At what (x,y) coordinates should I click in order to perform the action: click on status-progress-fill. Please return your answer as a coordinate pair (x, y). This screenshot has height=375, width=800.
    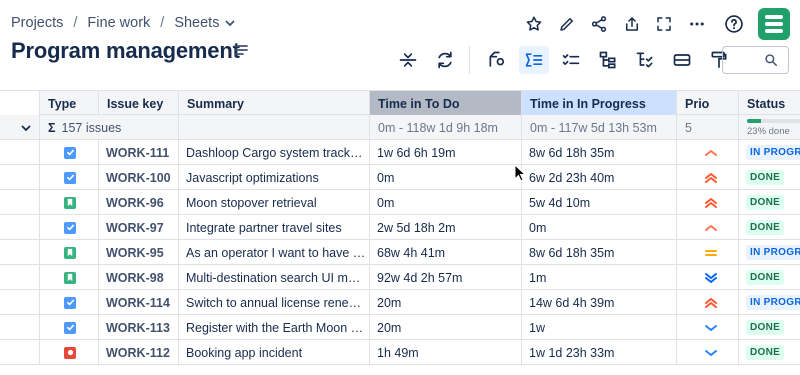
    Looking at the image, I should click on (754, 120).